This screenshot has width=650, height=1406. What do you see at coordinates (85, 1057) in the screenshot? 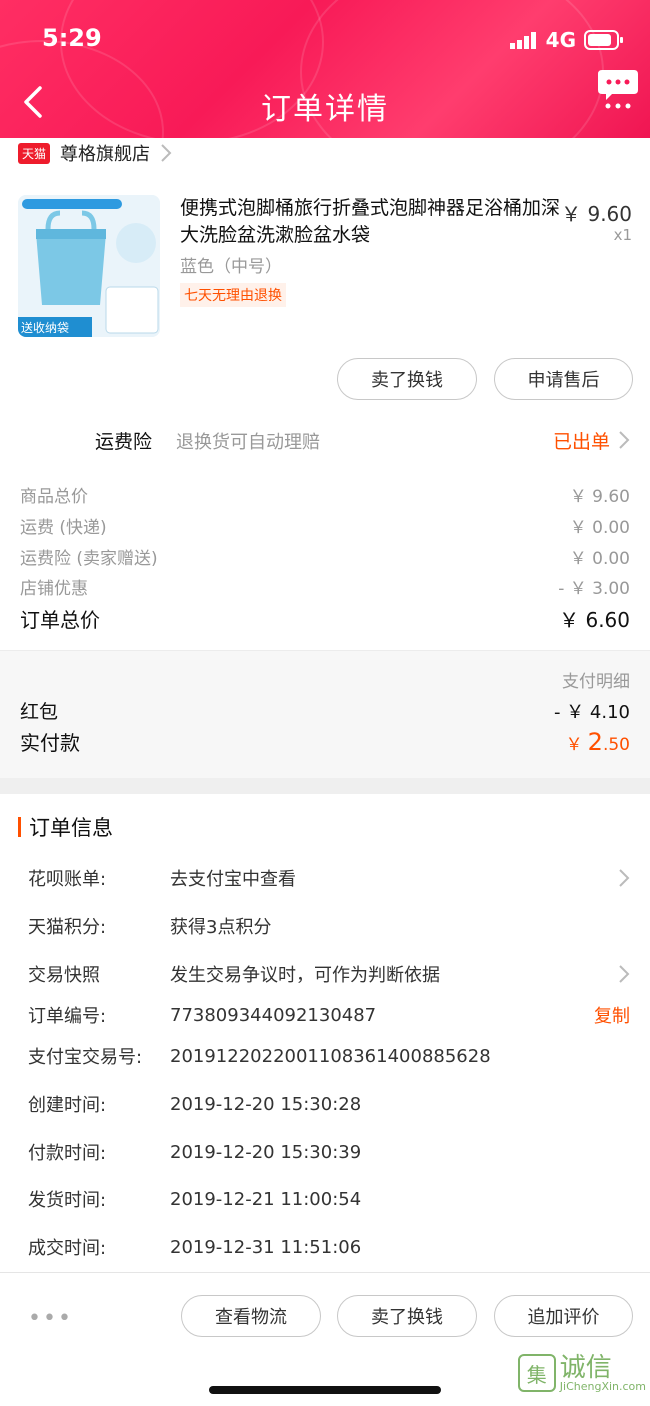
I see `info-key: 支付宝交易号:` at bounding box center [85, 1057].